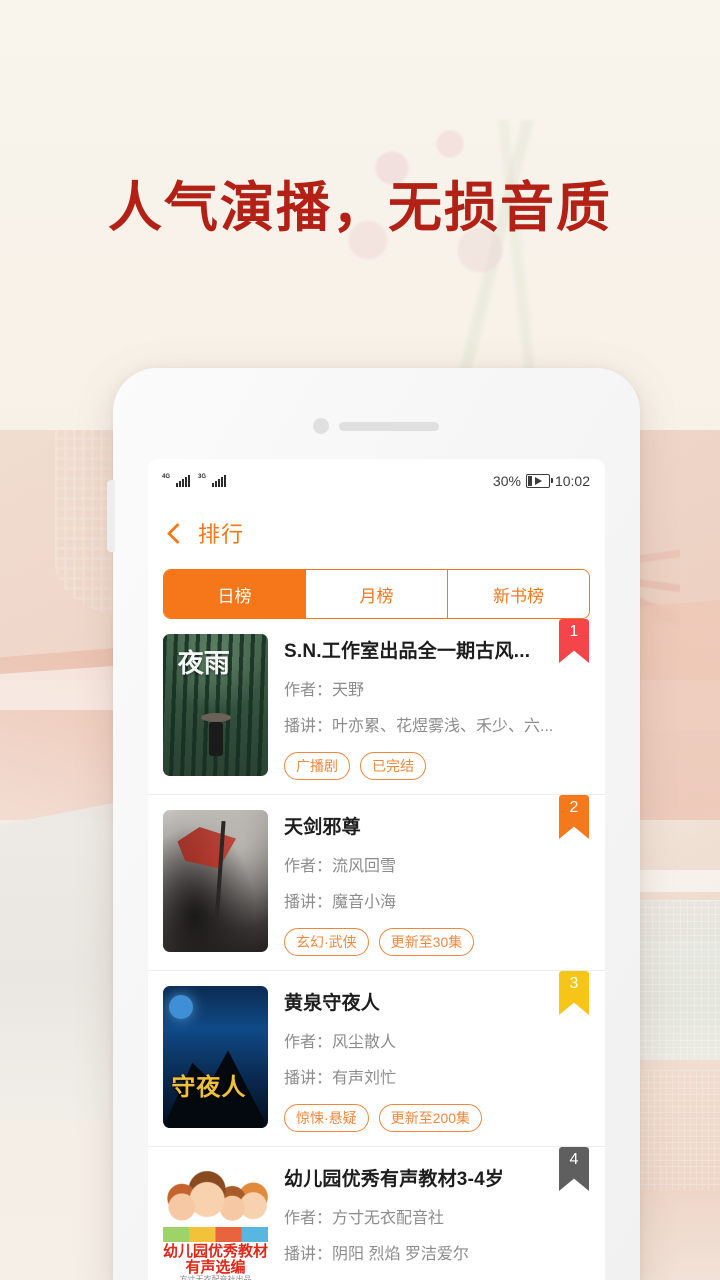 The image size is (720, 1280). Describe the element at coordinates (321, 426) in the screenshot. I see `front-camera-icon` at that location.